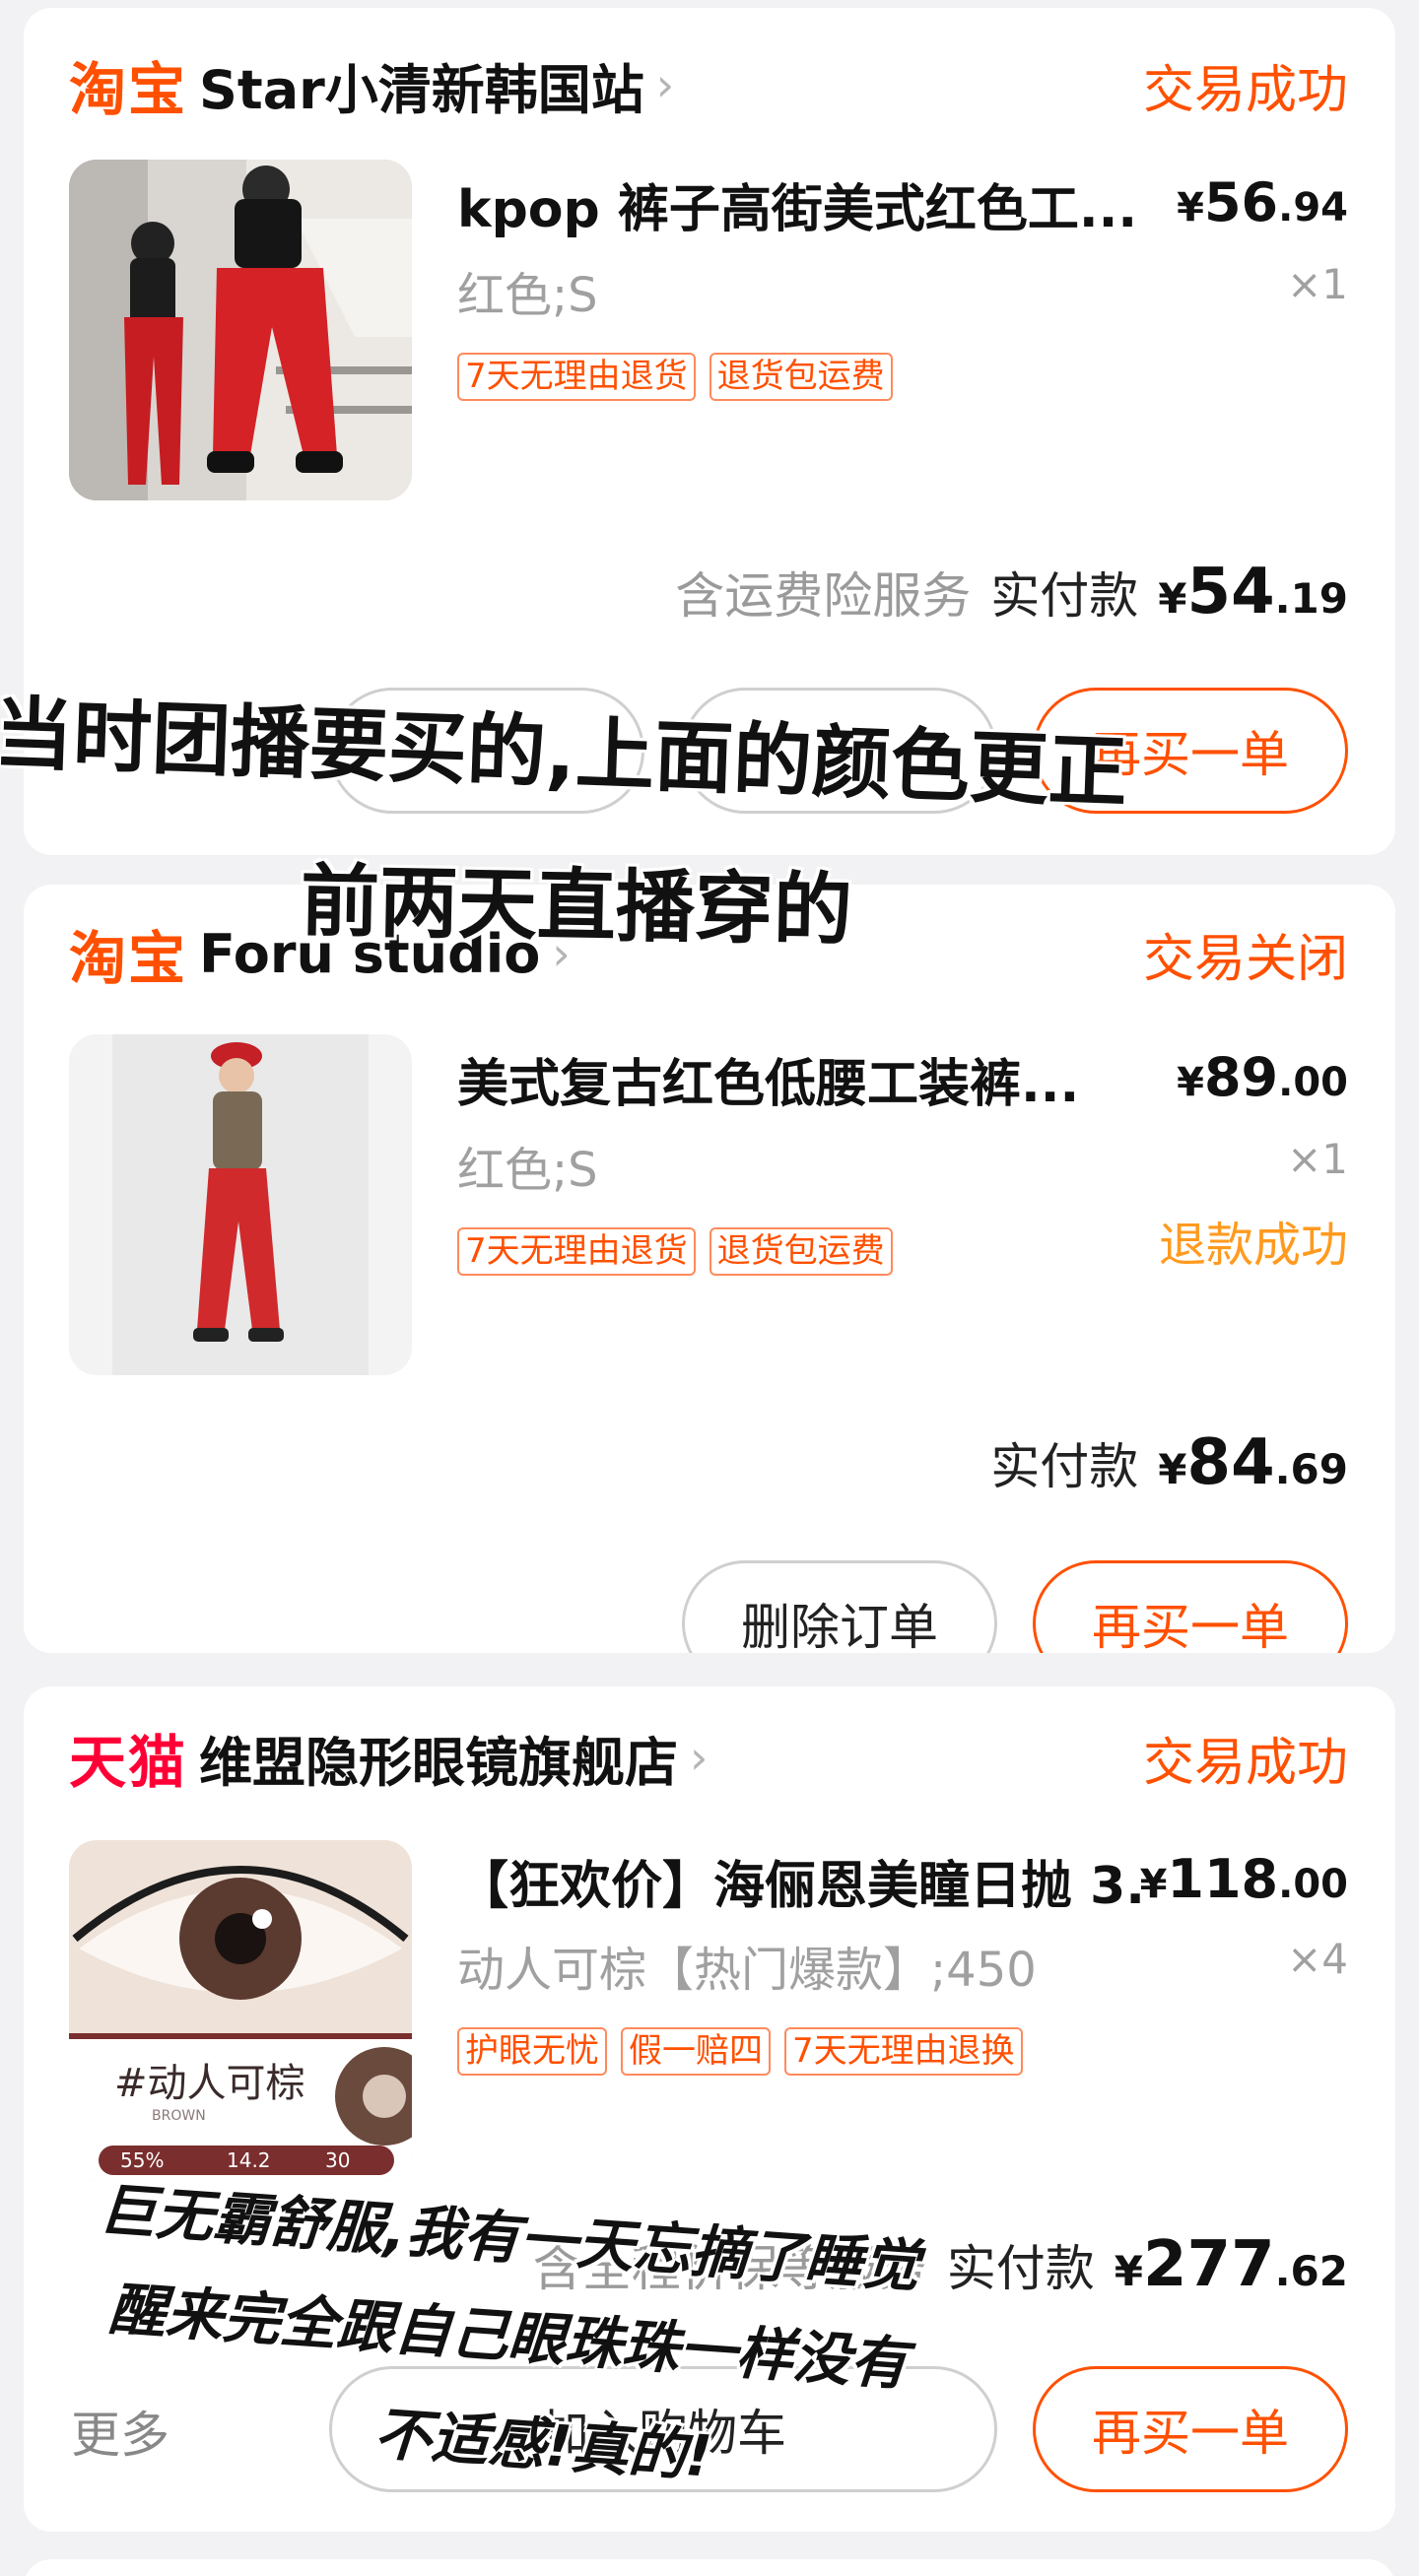  What do you see at coordinates (120, 2431) in the screenshot?
I see `more-actions-link: 更多` at bounding box center [120, 2431].